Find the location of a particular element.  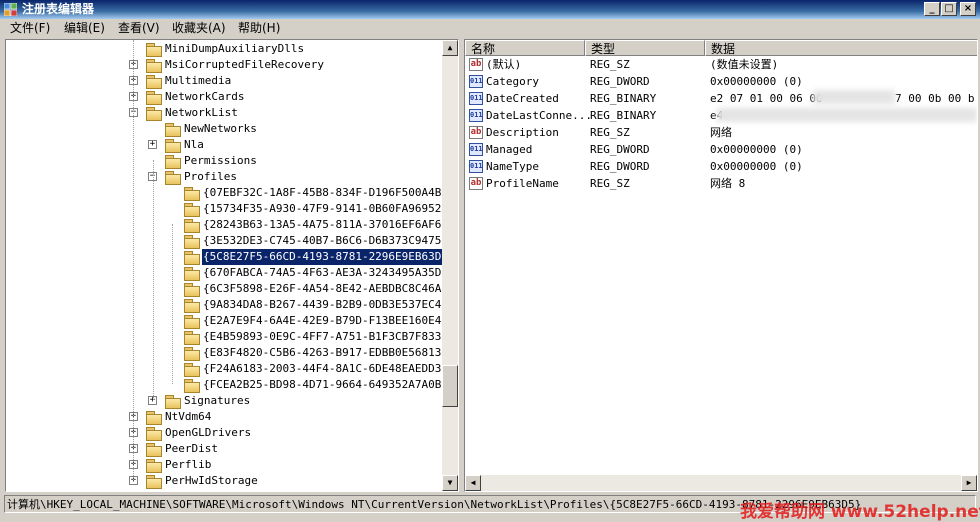

scroll-down-arrow-icon: ▼ is located at coordinates (450, 483).